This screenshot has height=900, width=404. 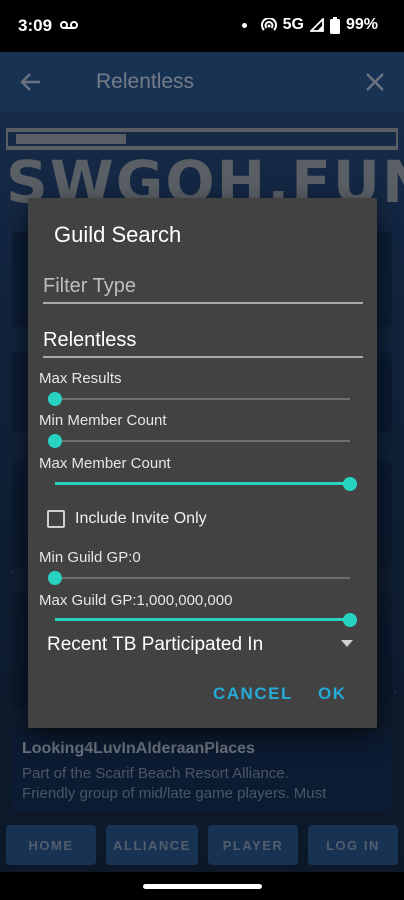 I want to click on max-results-label: Max Results, so click(x=80, y=378).